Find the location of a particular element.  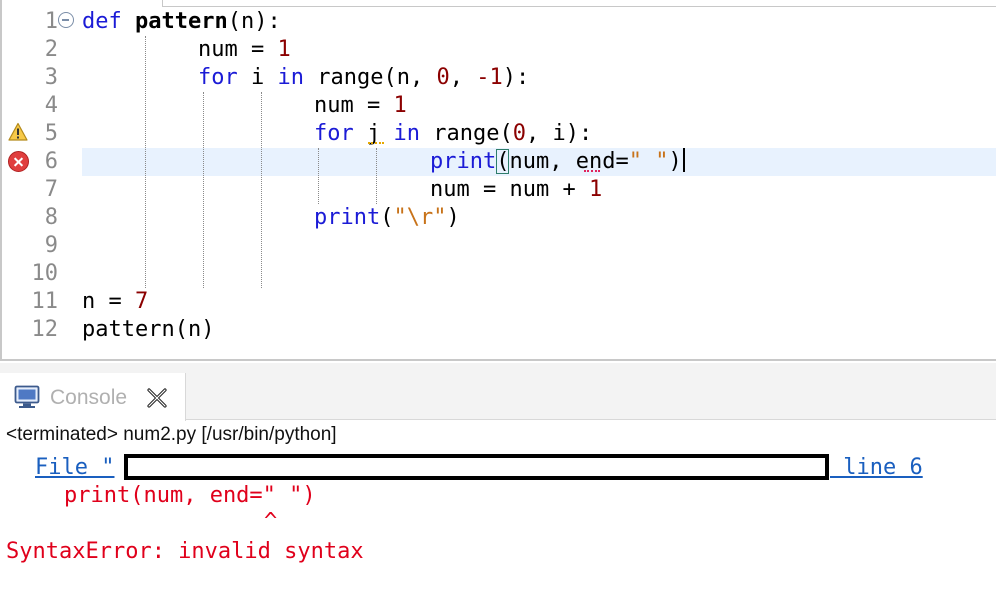

code-line-5: for j in range(0, i): is located at coordinates (453, 133).